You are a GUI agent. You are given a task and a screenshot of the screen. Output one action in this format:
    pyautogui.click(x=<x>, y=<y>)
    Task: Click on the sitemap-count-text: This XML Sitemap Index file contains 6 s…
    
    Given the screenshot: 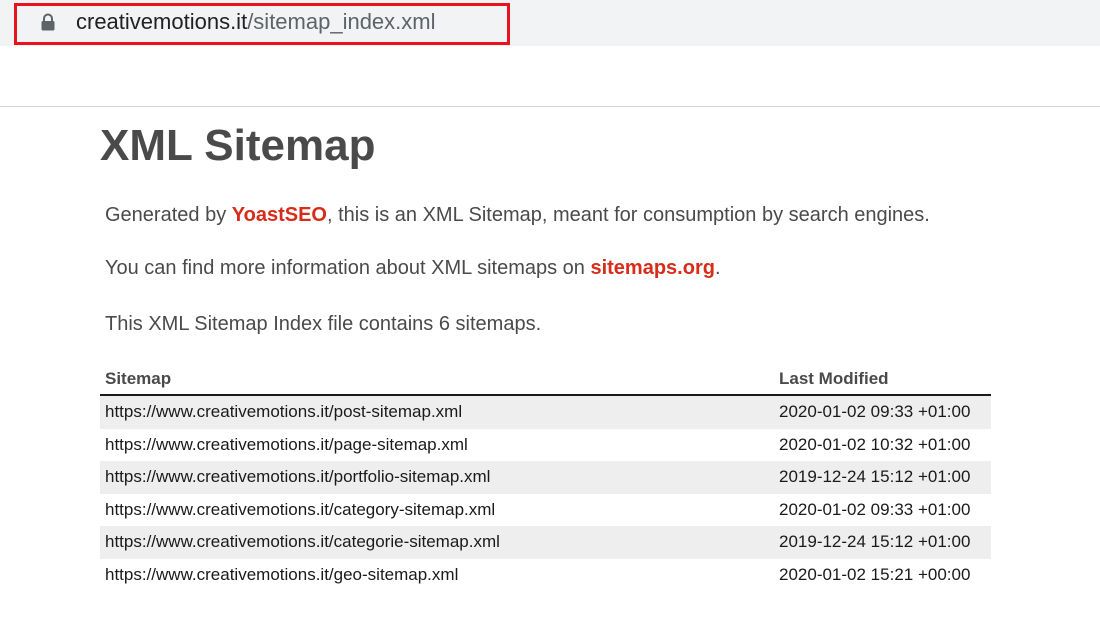 What is the action you would take?
    pyautogui.click(x=323, y=324)
    